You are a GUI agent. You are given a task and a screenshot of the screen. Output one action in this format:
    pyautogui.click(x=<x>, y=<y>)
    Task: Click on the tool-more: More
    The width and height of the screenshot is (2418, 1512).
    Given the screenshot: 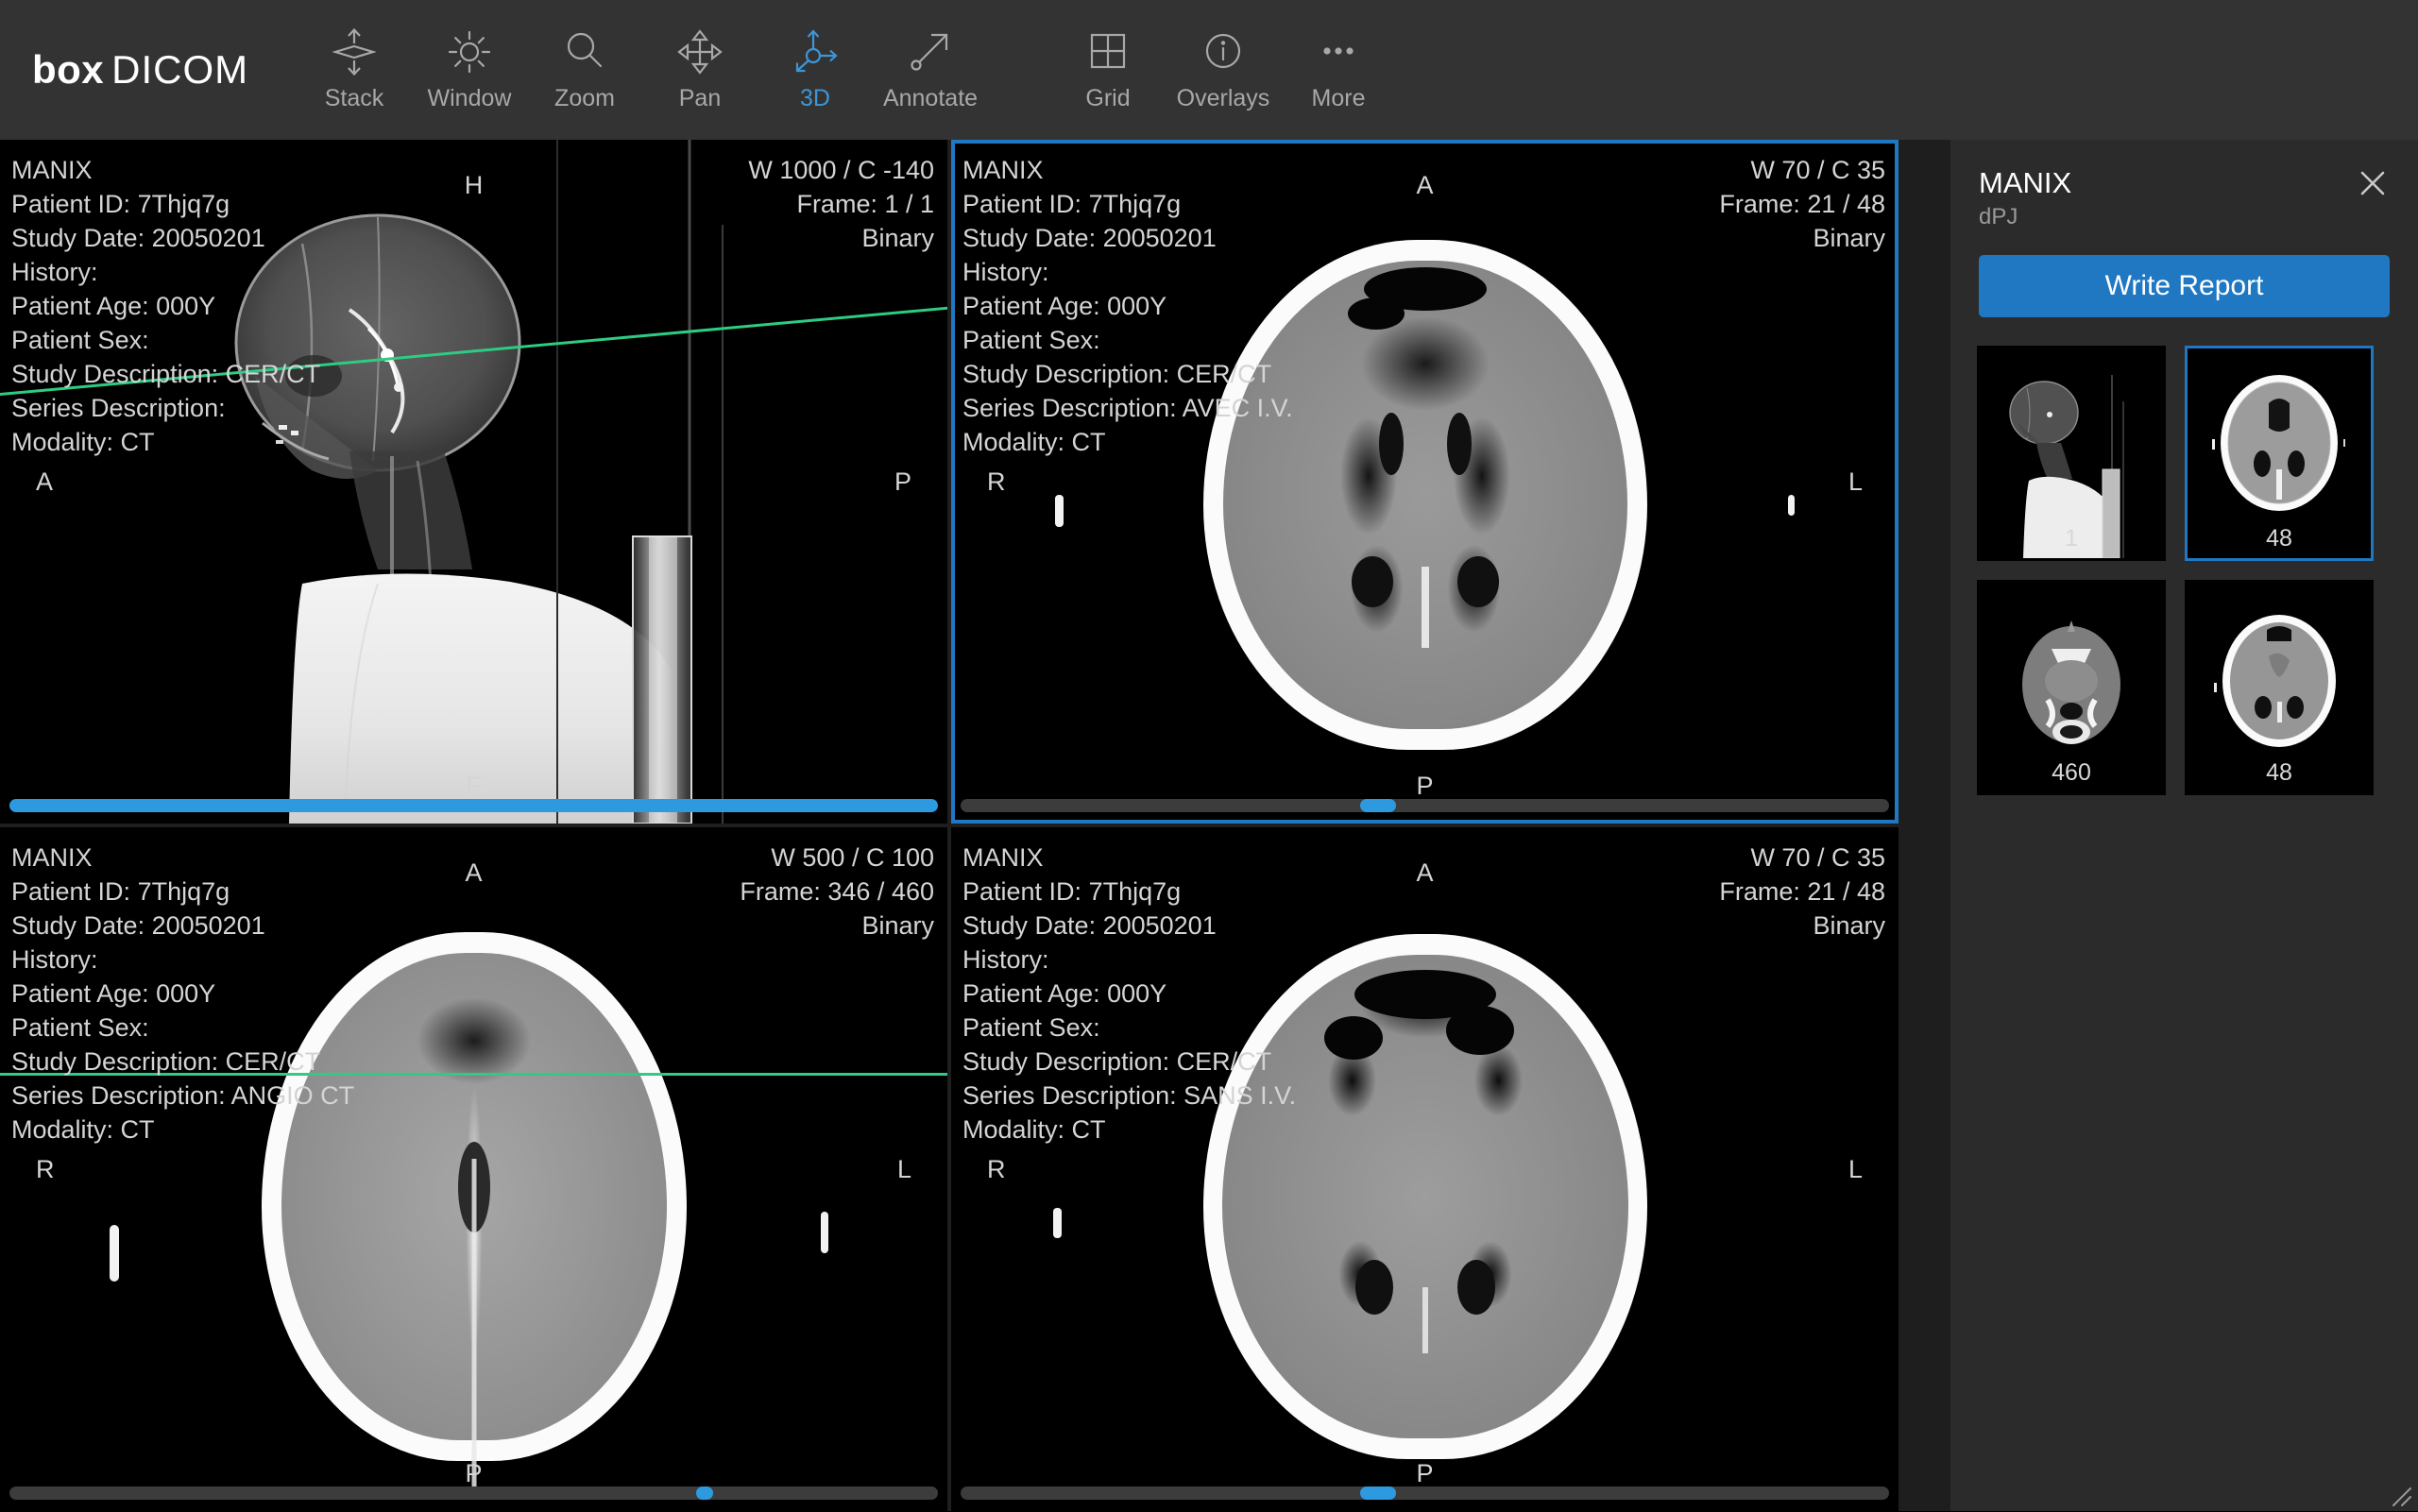 What is the action you would take?
    pyautogui.click(x=1338, y=66)
    